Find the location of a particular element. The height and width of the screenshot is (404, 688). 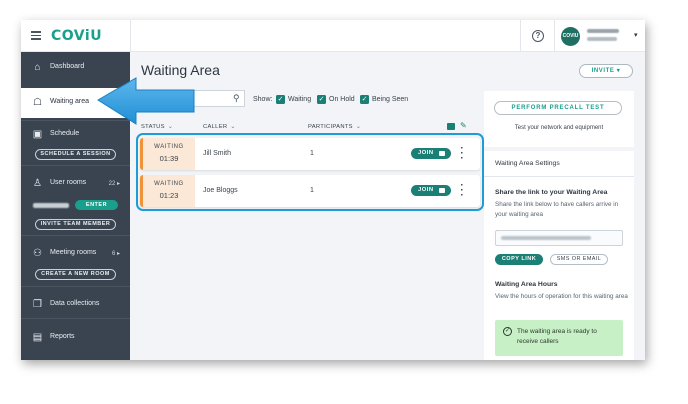

sidebar-item-label: Waiting area is located at coordinates (70, 101).